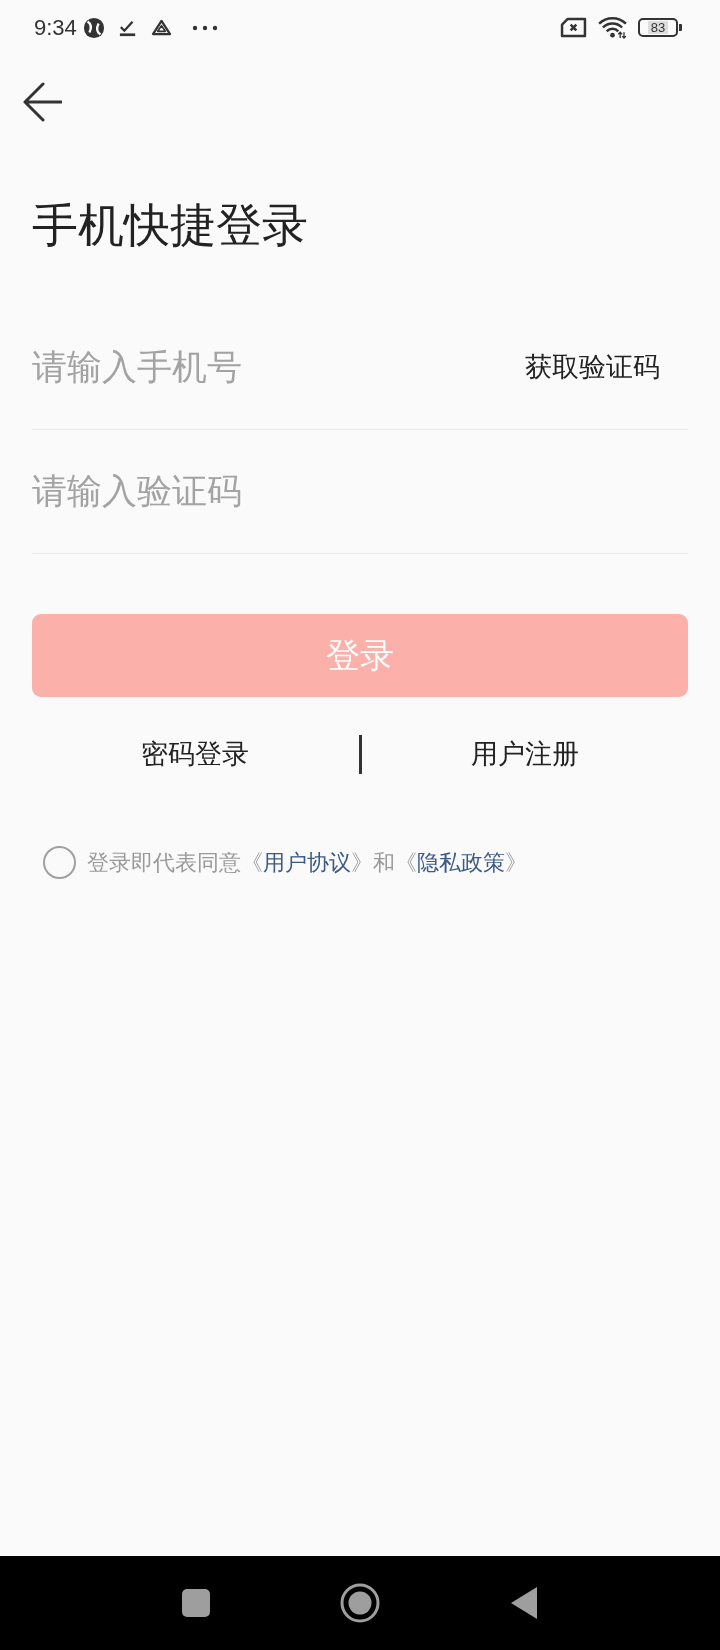 This screenshot has width=720, height=1650. I want to click on triangle-icon, so click(161, 27).